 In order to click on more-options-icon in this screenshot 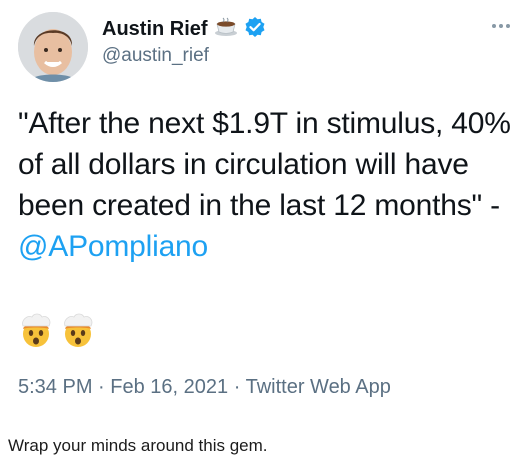, I will do `click(501, 26)`.